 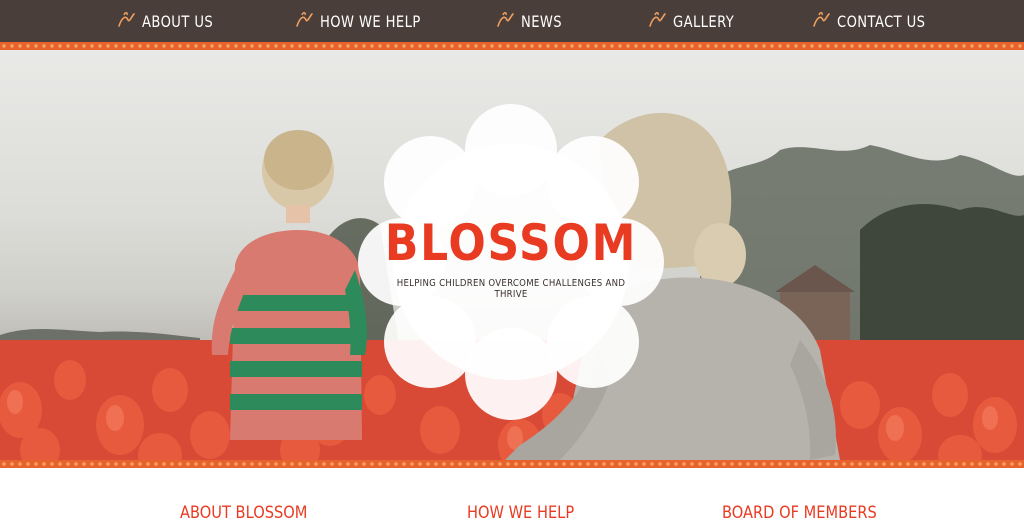 I want to click on nav-label: Gallery, so click(x=704, y=21).